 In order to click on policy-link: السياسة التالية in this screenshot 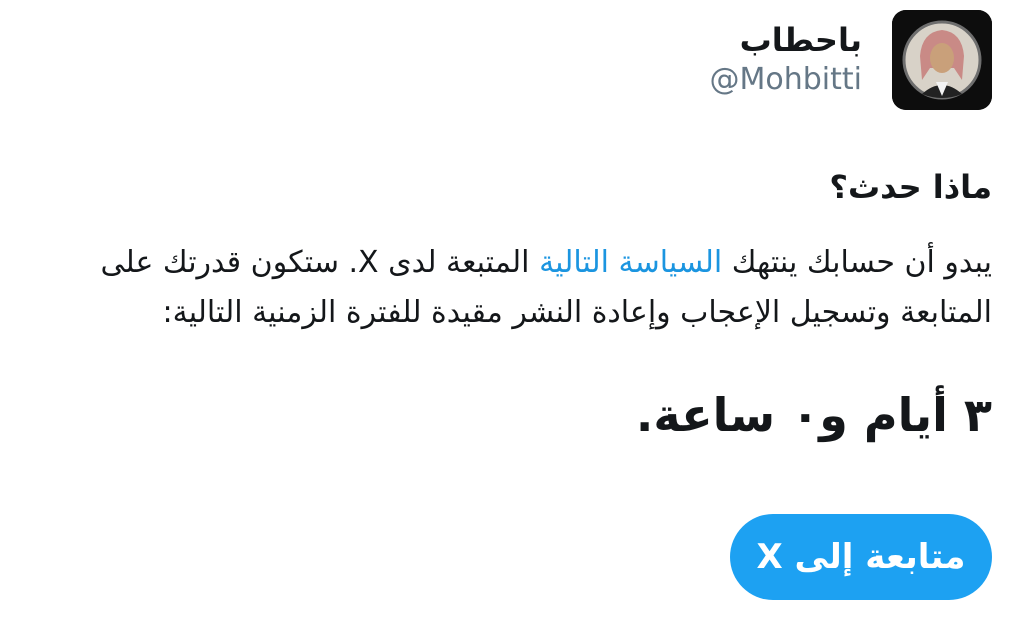, I will do `click(630, 262)`.